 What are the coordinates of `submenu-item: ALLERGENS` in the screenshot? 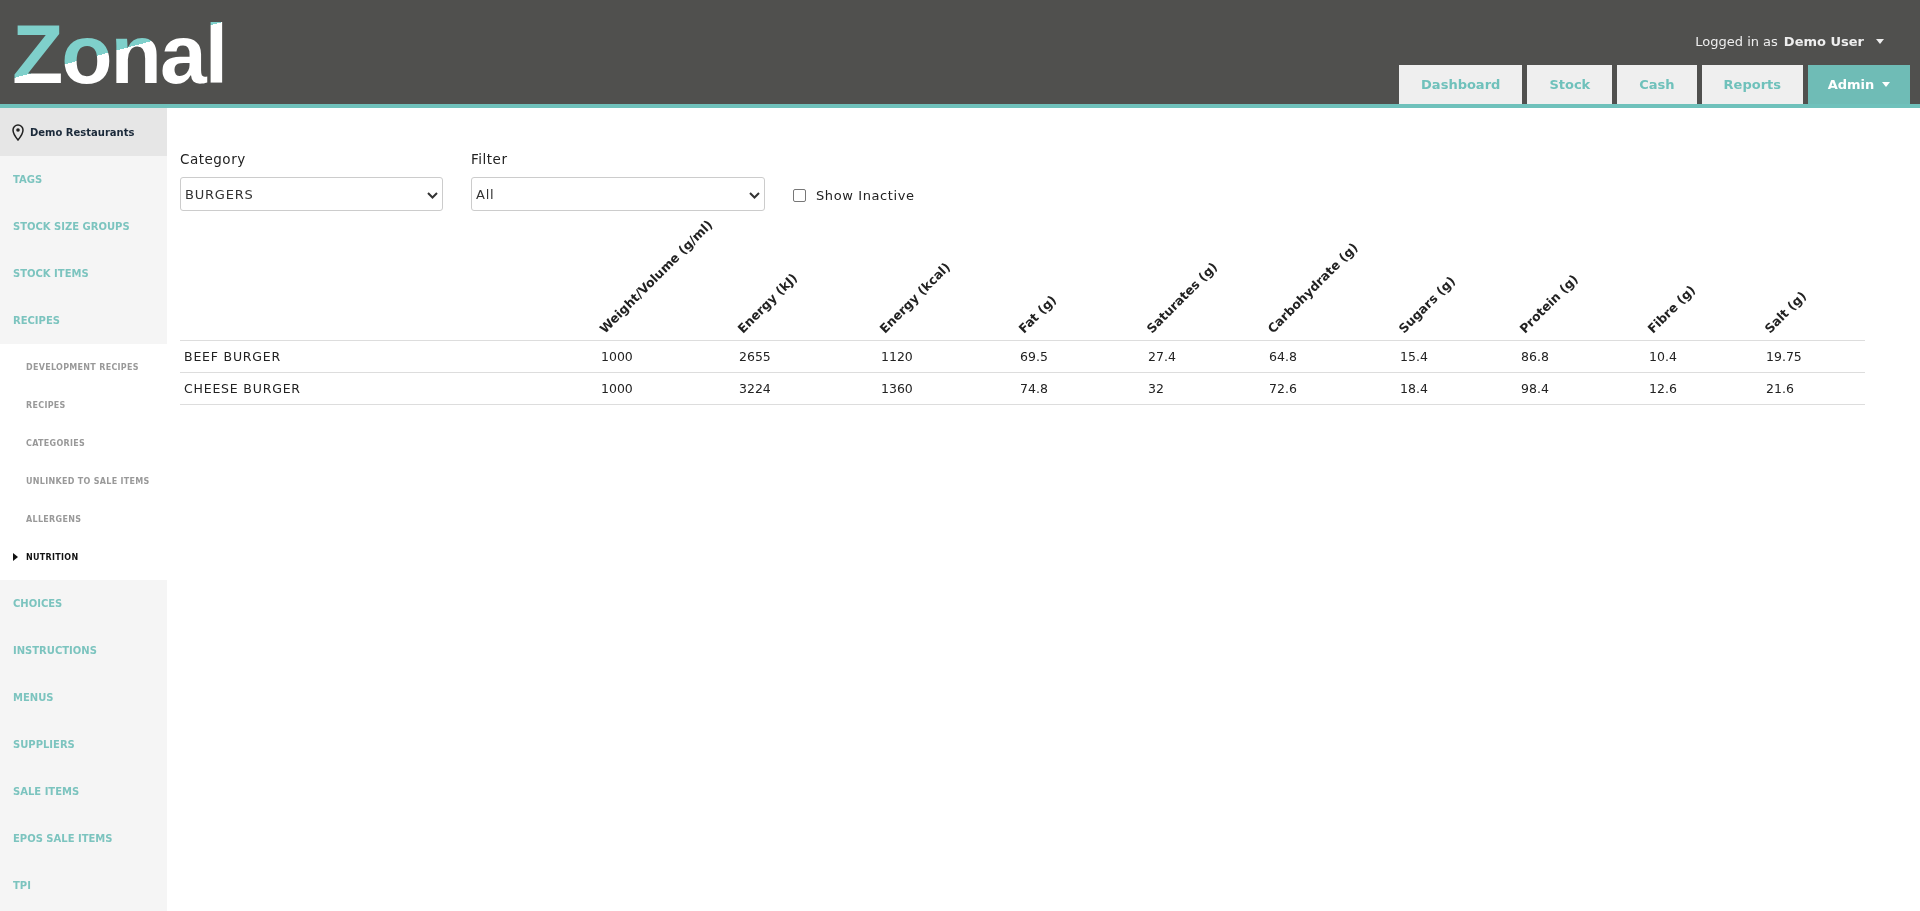 It's located at (54, 519).